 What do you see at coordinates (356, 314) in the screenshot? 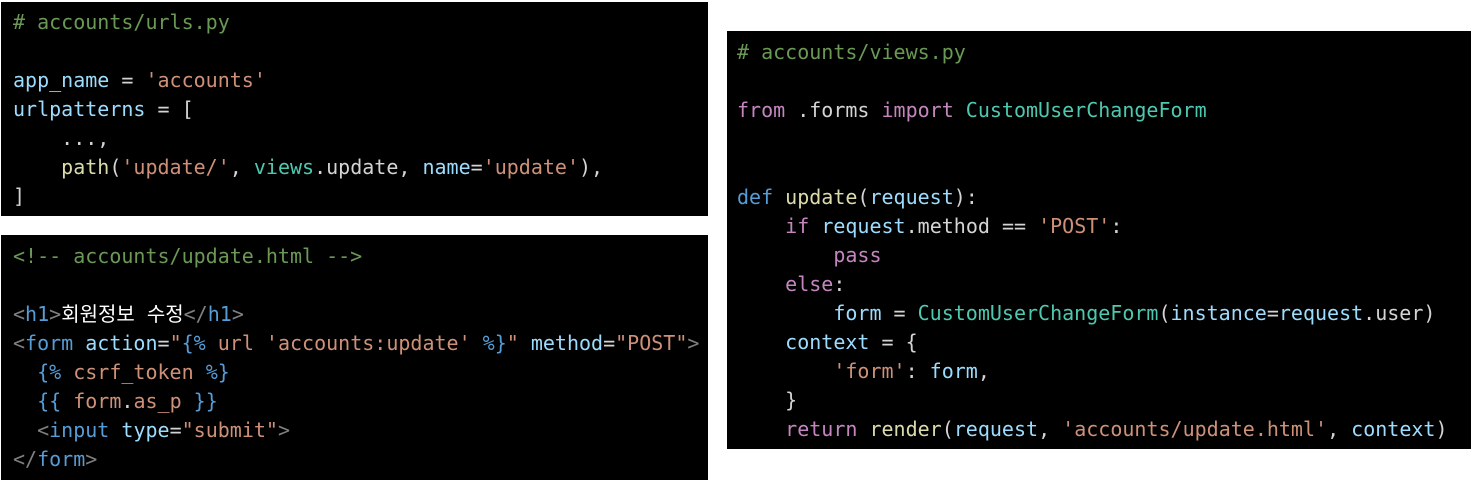
I see `code-line: <h1>회원정보 수정</h1>` at bounding box center [356, 314].